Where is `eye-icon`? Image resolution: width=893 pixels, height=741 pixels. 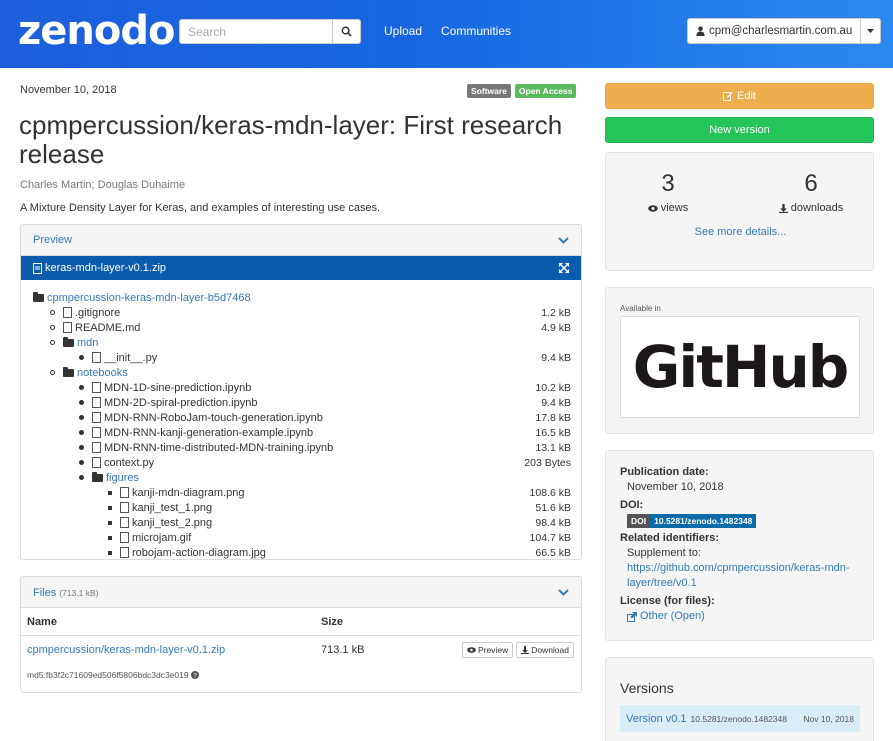
eye-icon is located at coordinates (471, 650).